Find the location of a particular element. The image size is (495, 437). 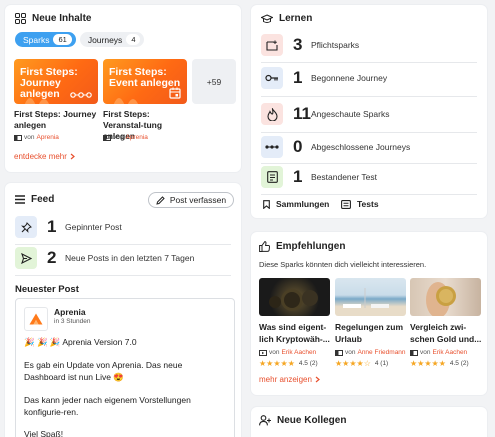

stat-angeschaute-sparks: 11 Angeschaute Sparks is located at coordinates (325, 114).